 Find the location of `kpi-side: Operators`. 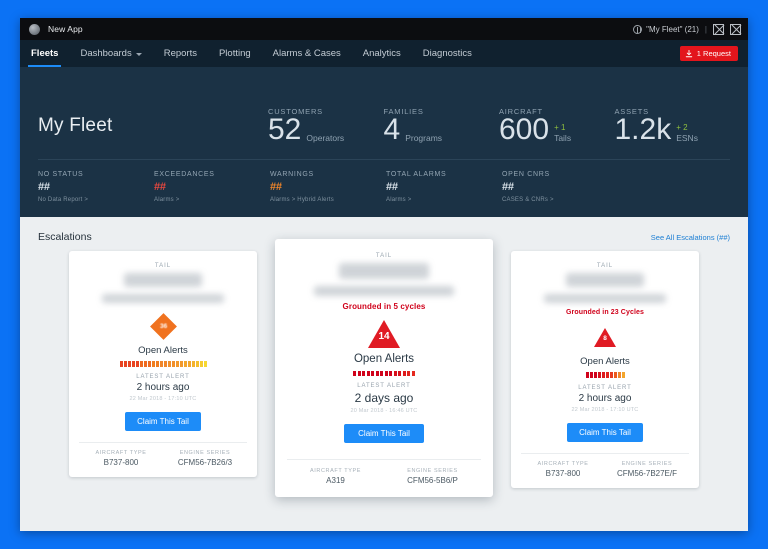

kpi-side: Operators is located at coordinates (325, 139).